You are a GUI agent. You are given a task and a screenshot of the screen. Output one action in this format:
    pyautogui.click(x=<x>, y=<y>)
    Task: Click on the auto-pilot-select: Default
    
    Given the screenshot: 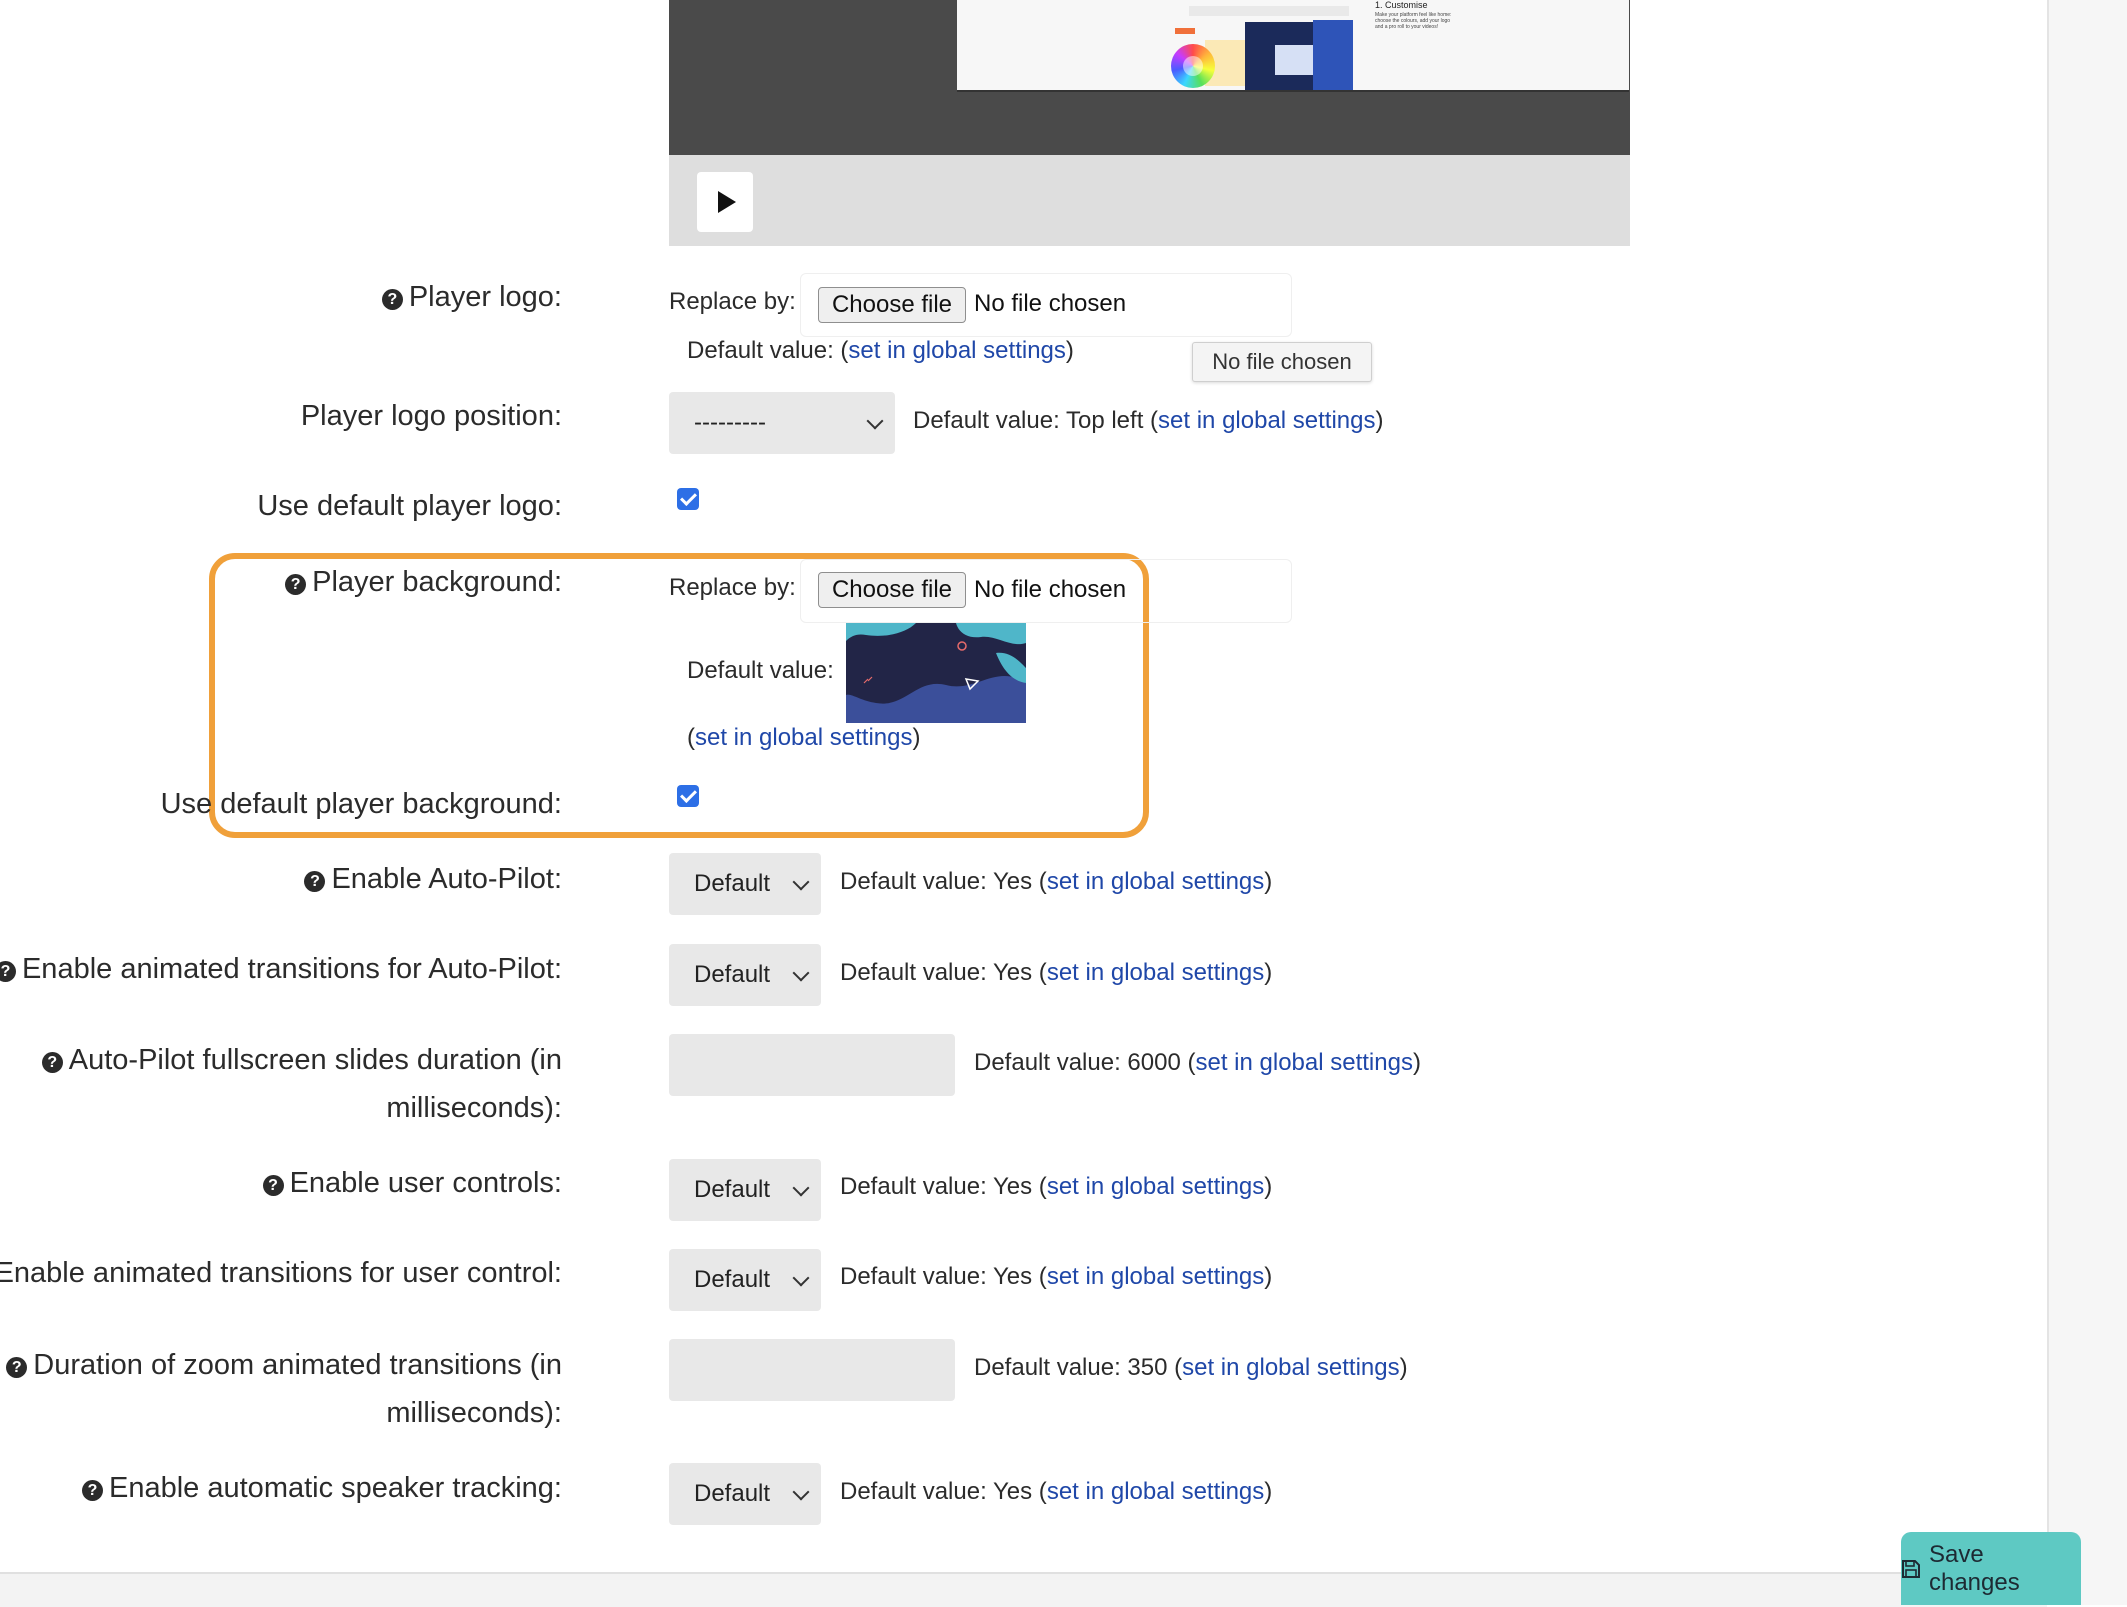 What is the action you would take?
    pyautogui.click(x=745, y=884)
    